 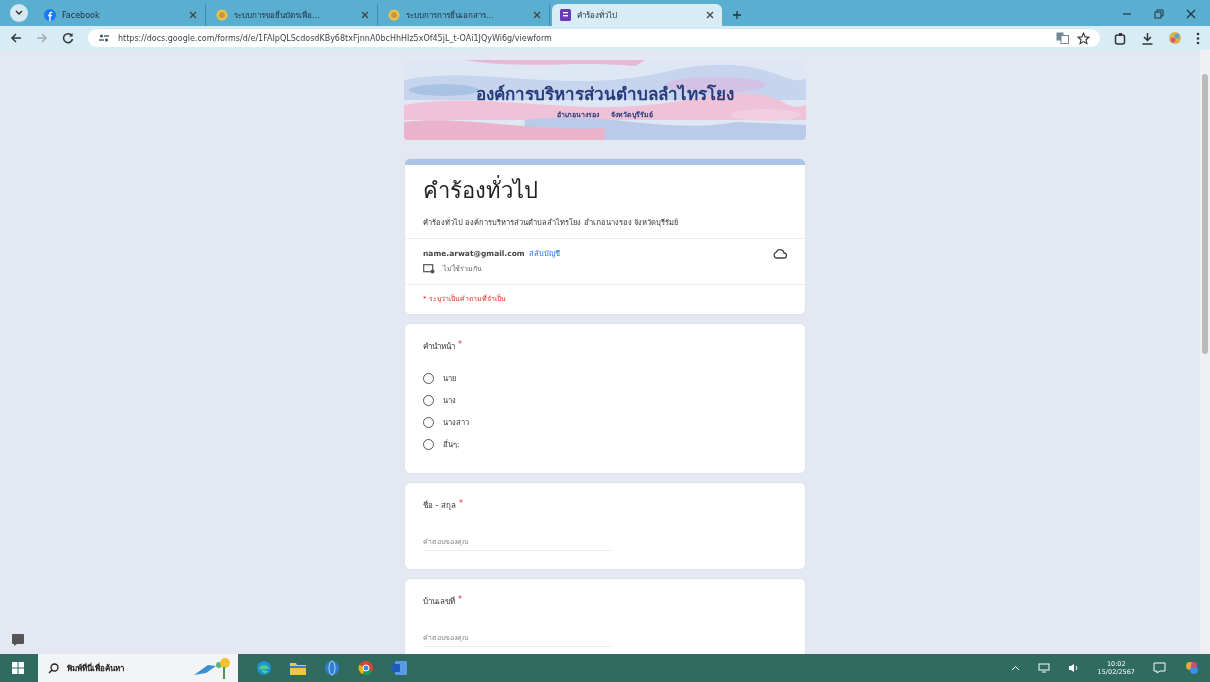 What do you see at coordinates (1198, 38) in the screenshot?
I see `menu-icon` at bounding box center [1198, 38].